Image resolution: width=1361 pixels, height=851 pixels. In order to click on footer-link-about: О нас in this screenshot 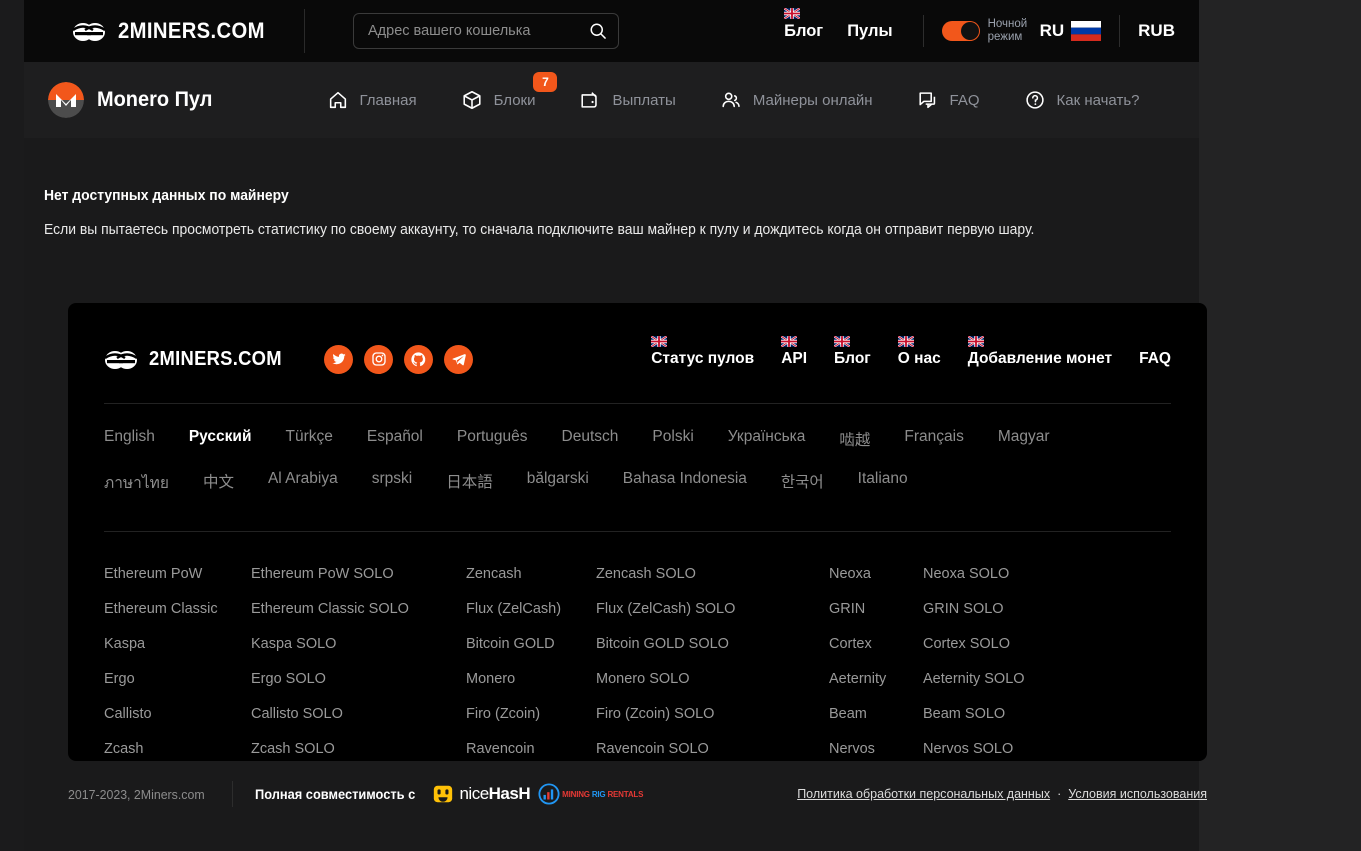, I will do `click(919, 352)`.